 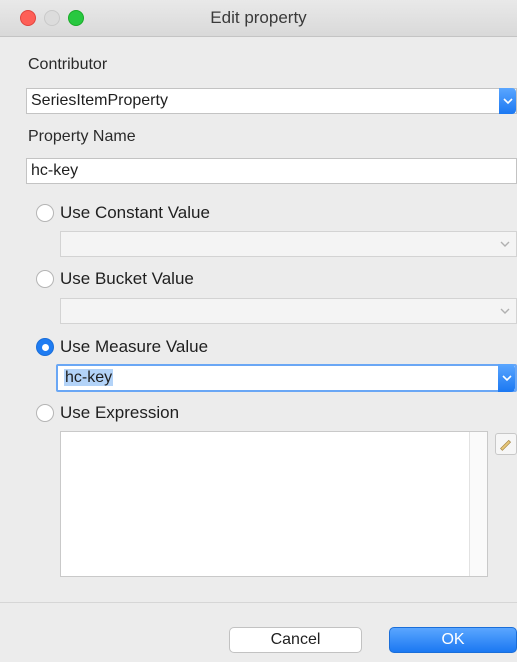 I want to click on expression-builder-button, so click(x=506, y=444).